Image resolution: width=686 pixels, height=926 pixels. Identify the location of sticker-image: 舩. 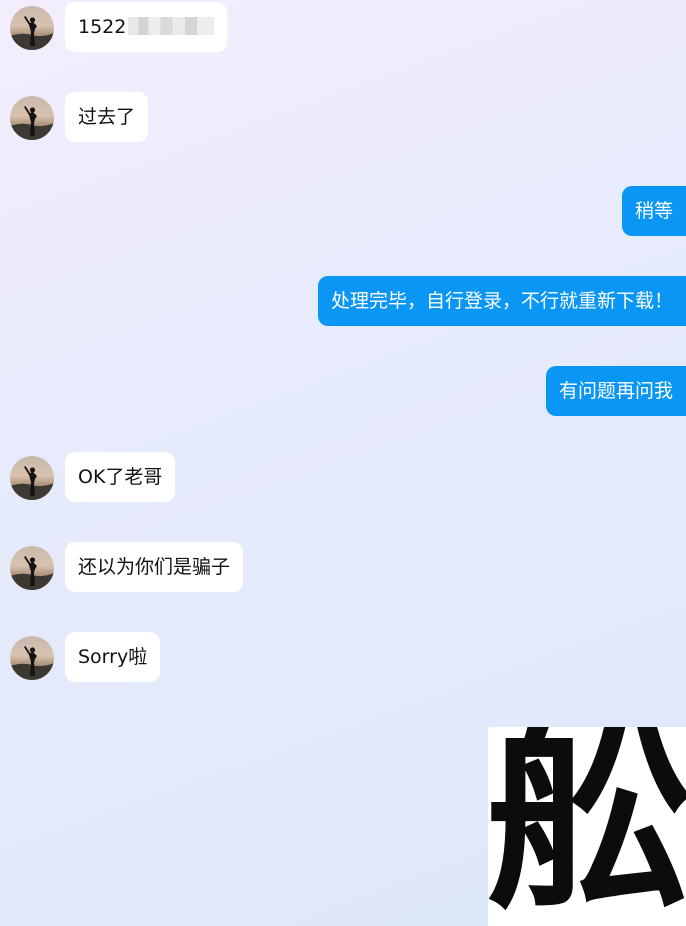
(587, 826).